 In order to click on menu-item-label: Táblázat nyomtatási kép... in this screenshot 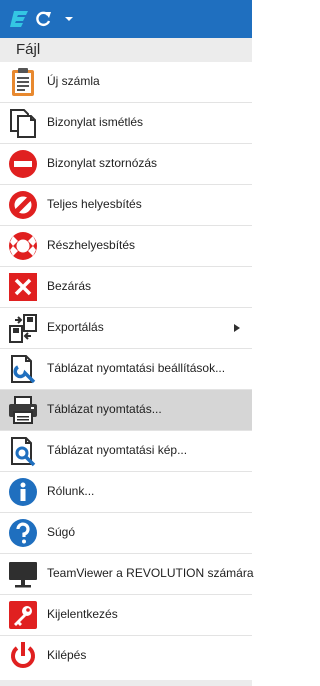, I will do `click(117, 450)`.